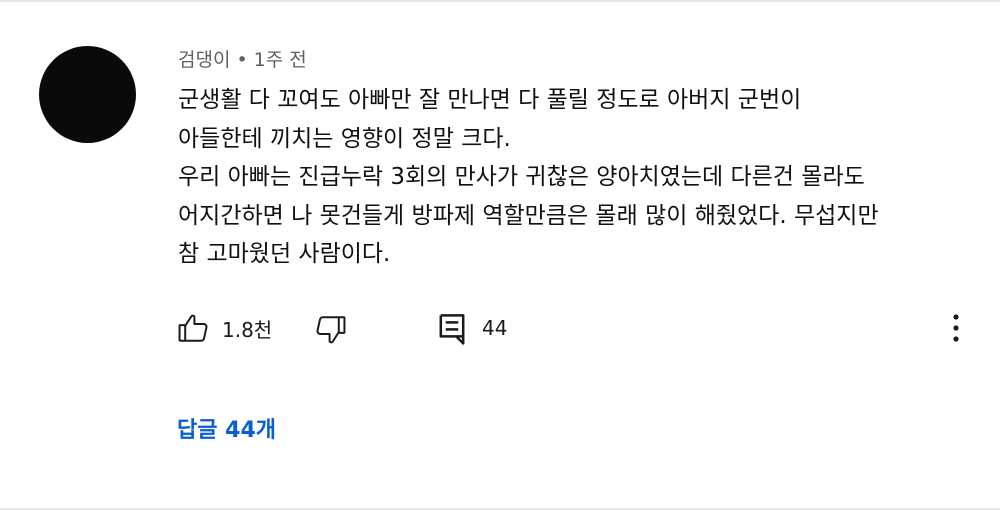 The image size is (1000, 510). I want to click on view-replies-link: 답글 44개, so click(226, 428).